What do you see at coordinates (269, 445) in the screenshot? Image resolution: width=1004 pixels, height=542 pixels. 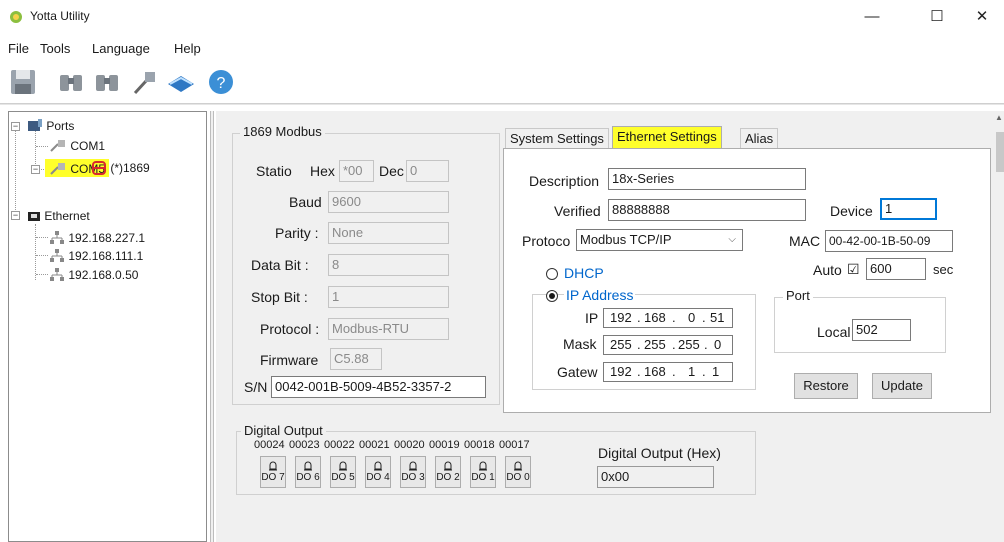 I see `do-register-number: 00024` at bounding box center [269, 445].